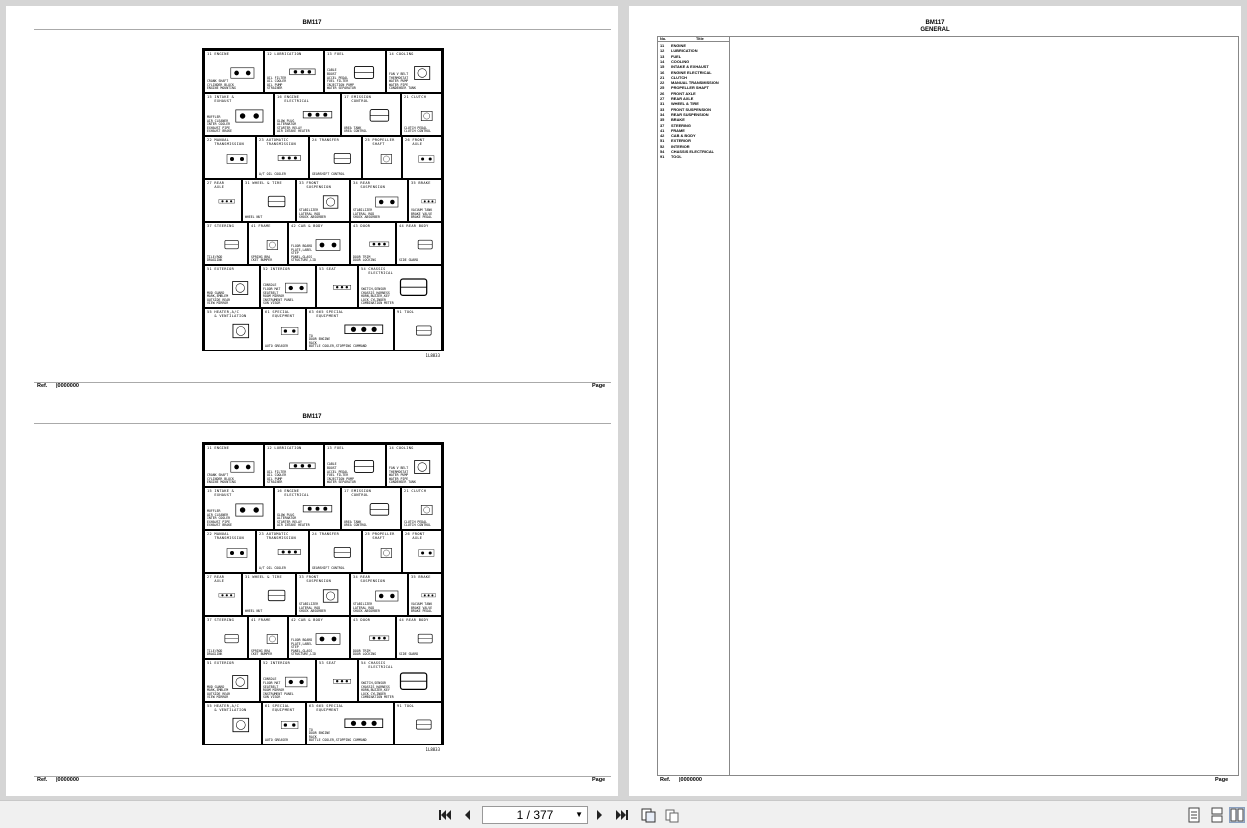  What do you see at coordinates (672, 815) in the screenshot?
I see `two-page-icon` at bounding box center [672, 815].